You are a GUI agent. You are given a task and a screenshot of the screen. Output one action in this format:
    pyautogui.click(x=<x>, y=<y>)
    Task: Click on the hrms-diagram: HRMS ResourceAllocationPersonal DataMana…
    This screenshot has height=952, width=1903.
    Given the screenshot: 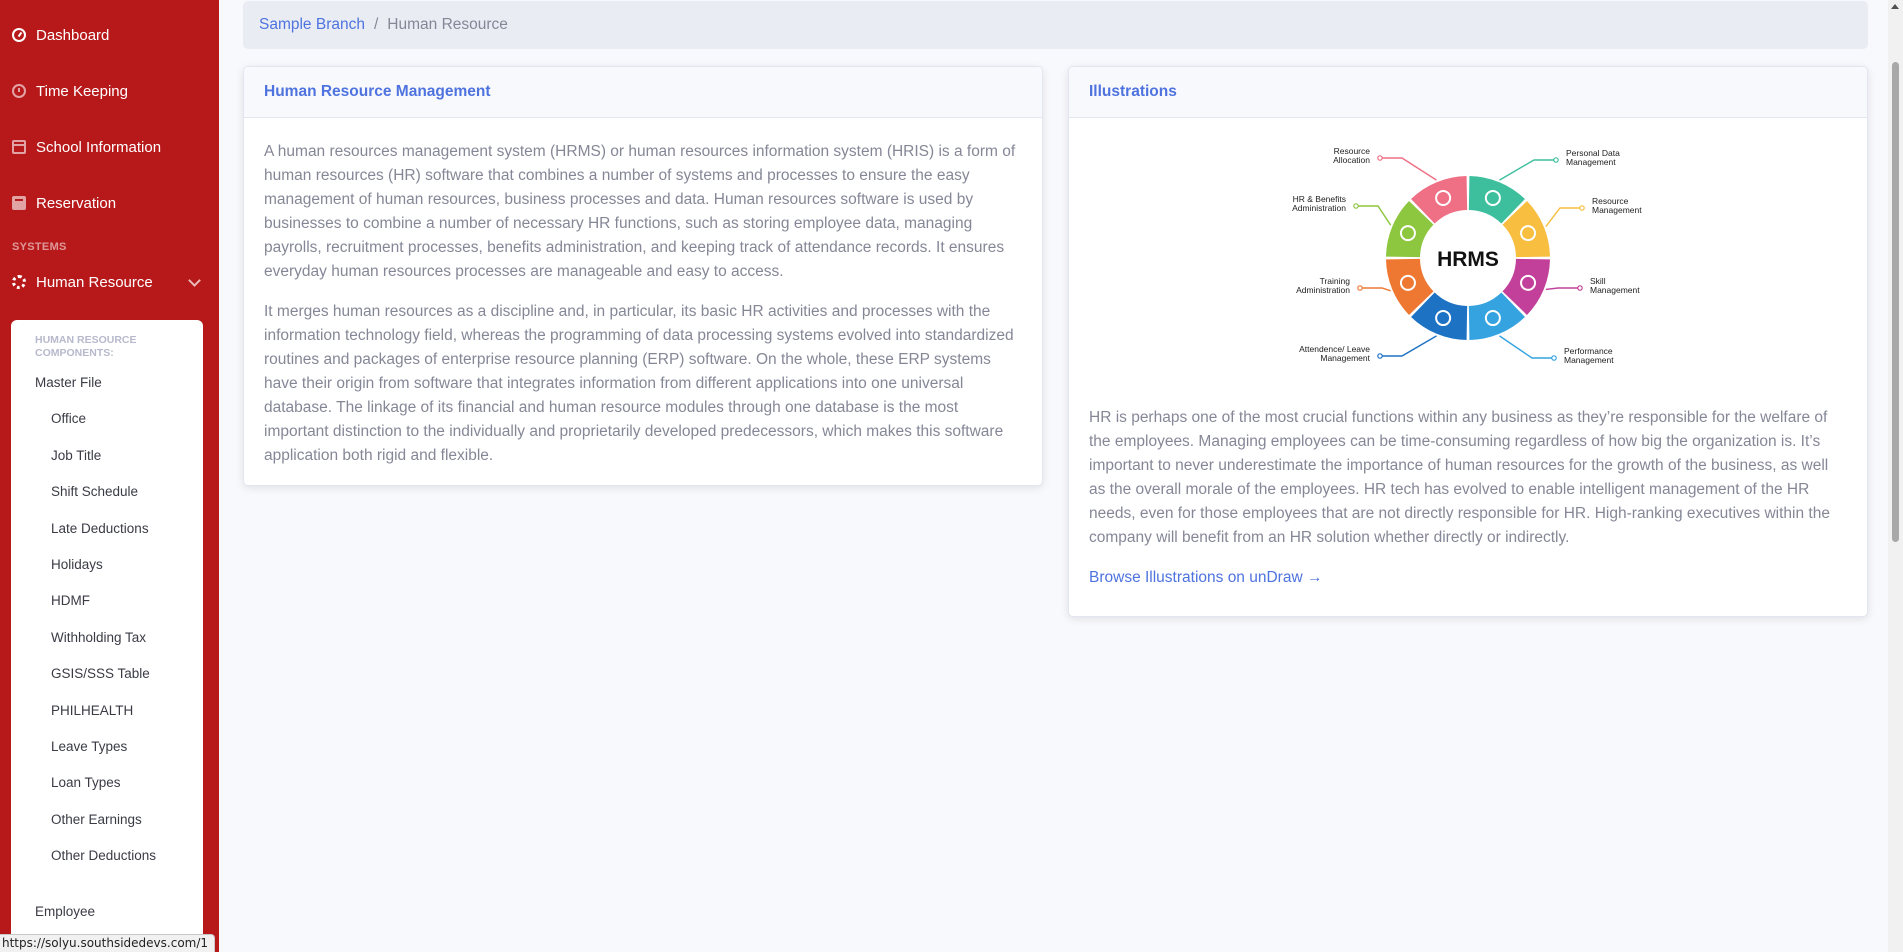 What is the action you would take?
    pyautogui.click(x=1467, y=255)
    